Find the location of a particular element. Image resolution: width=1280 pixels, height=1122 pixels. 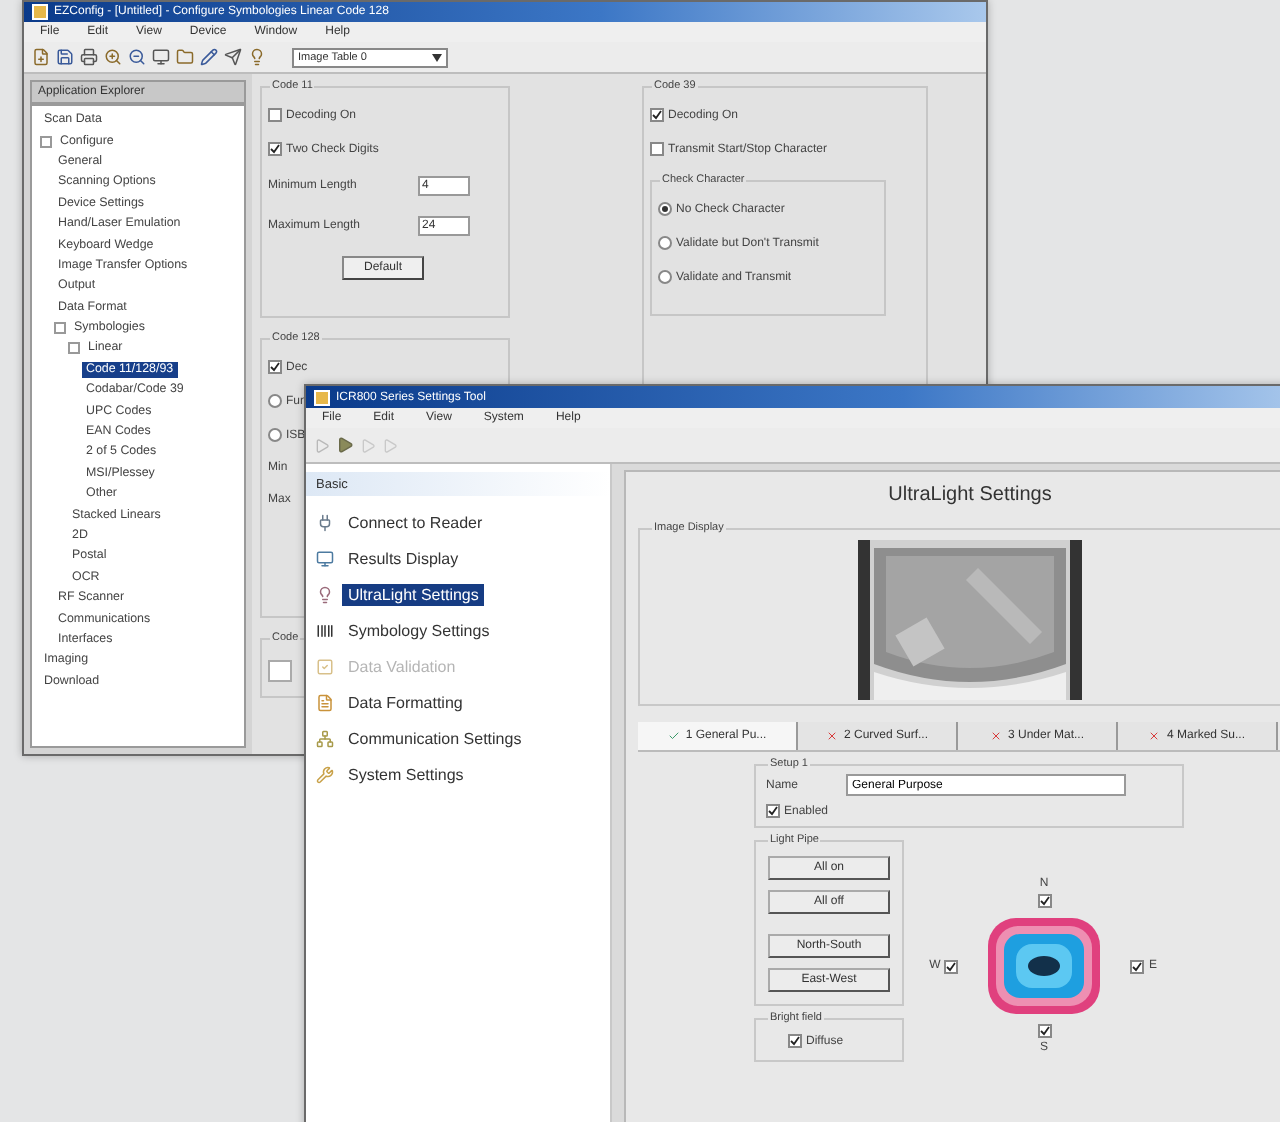

page-title: UltraLight Settings is located at coordinates (970, 495).